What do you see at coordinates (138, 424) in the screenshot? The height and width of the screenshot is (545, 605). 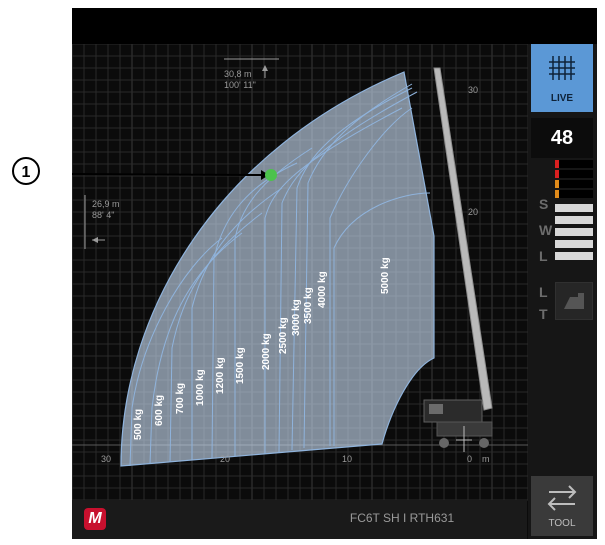 I see `zone-label-500: 500 kg` at bounding box center [138, 424].